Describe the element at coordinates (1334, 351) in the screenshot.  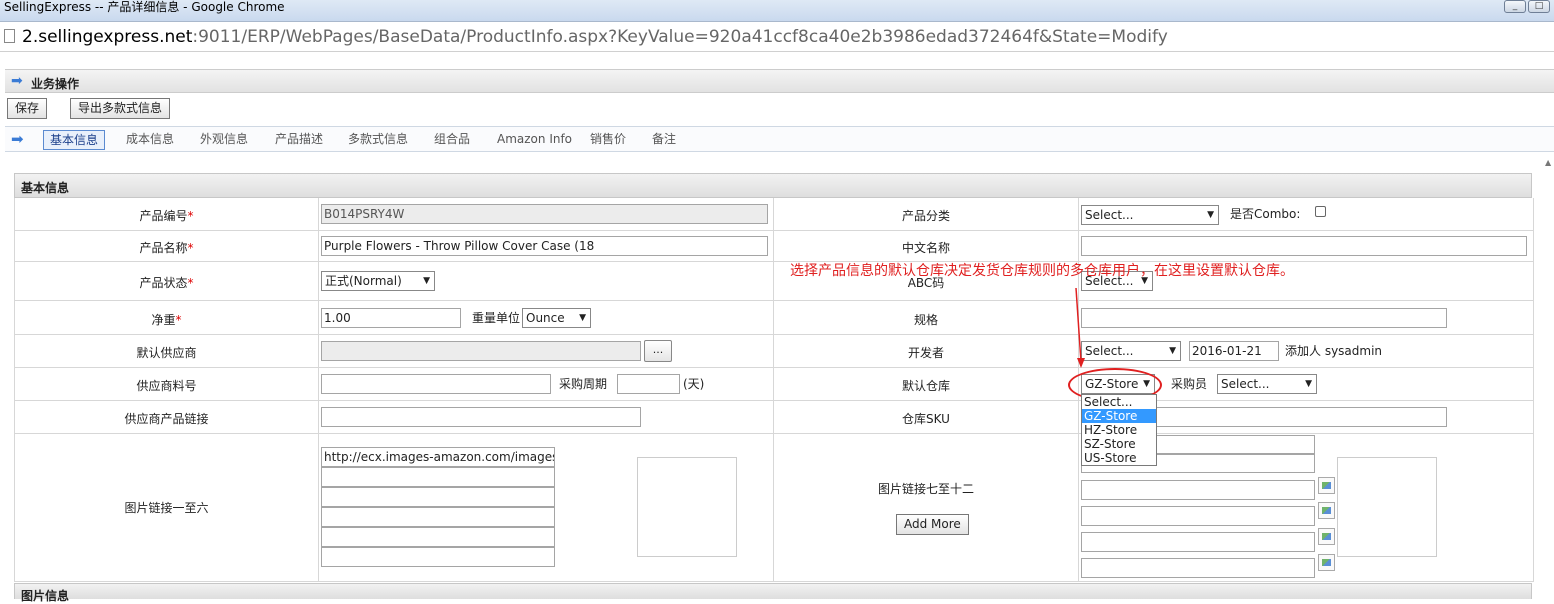
I see `added-by-text: 添加人 sysadmin` at that location.